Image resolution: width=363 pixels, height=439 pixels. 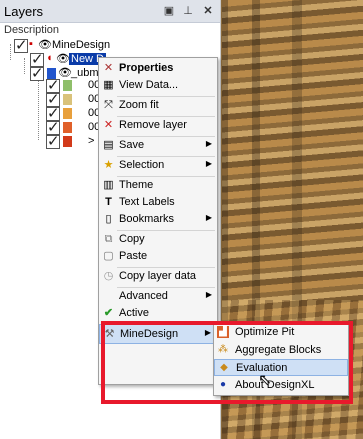 What do you see at coordinates (133, 256) in the screenshot?
I see `menu-label: Paste` at bounding box center [133, 256].